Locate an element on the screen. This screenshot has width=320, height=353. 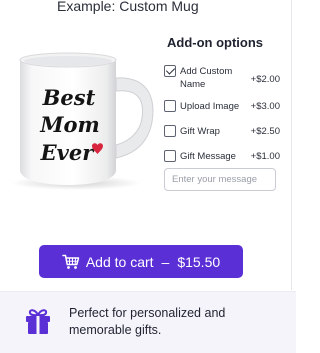
cart-label: Add to cart is located at coordinates (119, 261).